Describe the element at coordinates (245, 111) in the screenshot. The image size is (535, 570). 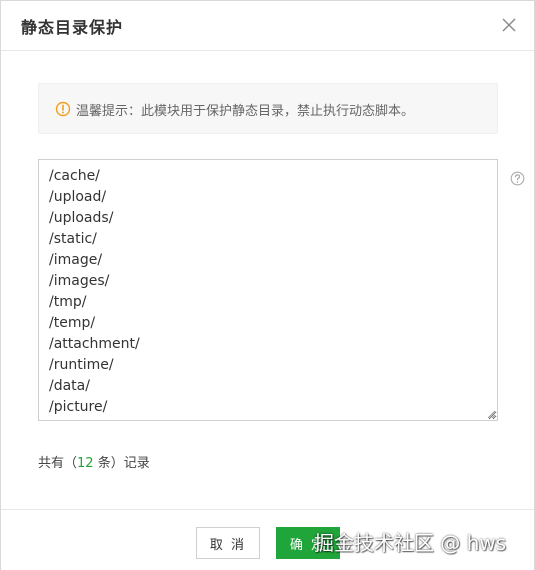
I see `notice-text: 温馨提示：此模块用于保护静态目录，禁止执行动态脚本。` at that location.